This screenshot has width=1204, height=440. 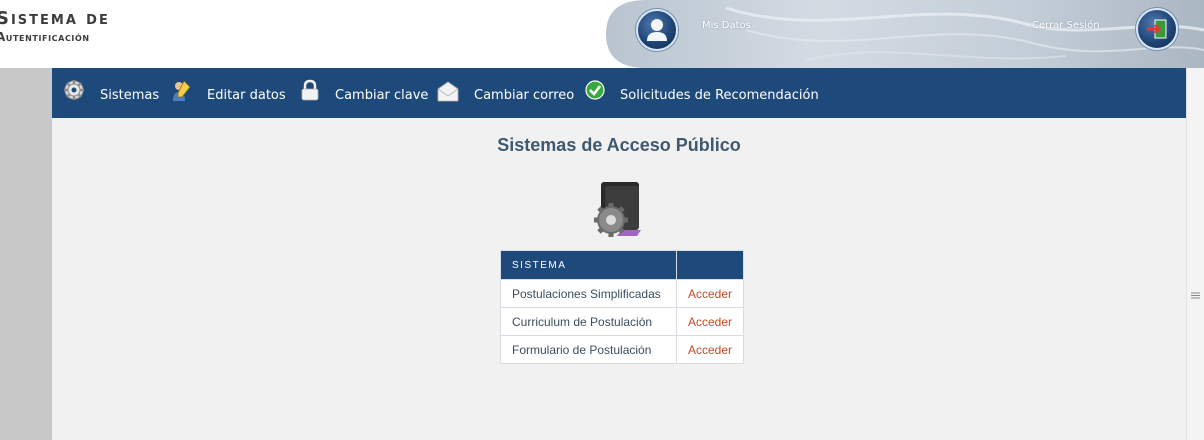 I want to click on nav-label-cambiar-correo: Cambiar correo, so click(x=524, y=95).